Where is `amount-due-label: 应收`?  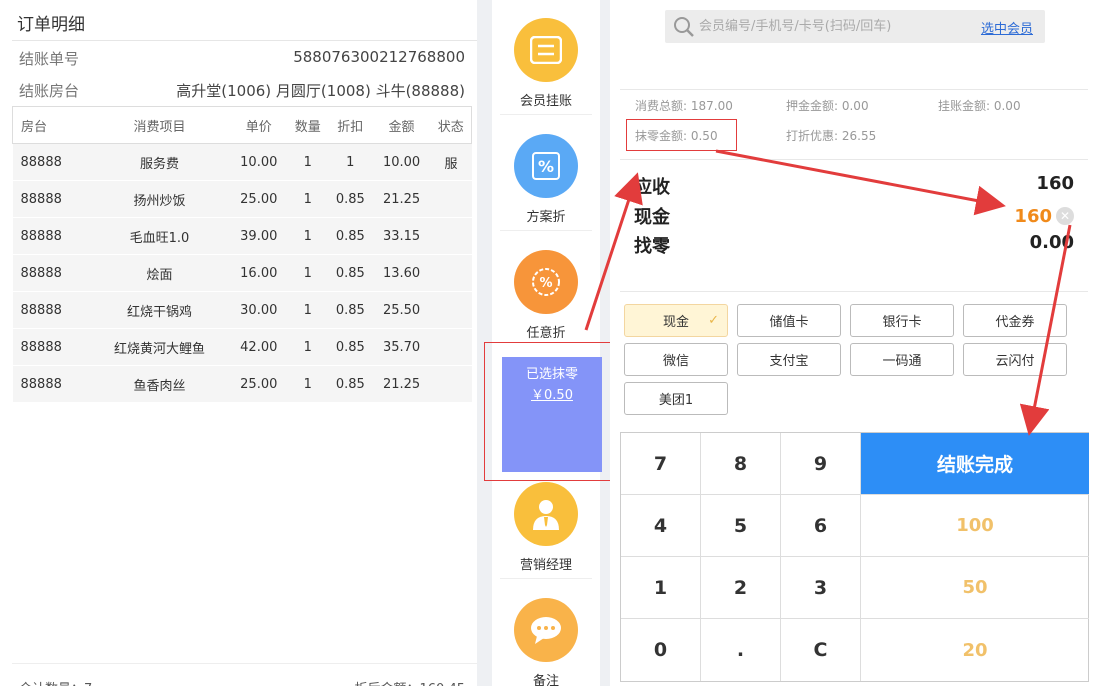
amount-due-label: 应收 is located at coordinates (652, 187).